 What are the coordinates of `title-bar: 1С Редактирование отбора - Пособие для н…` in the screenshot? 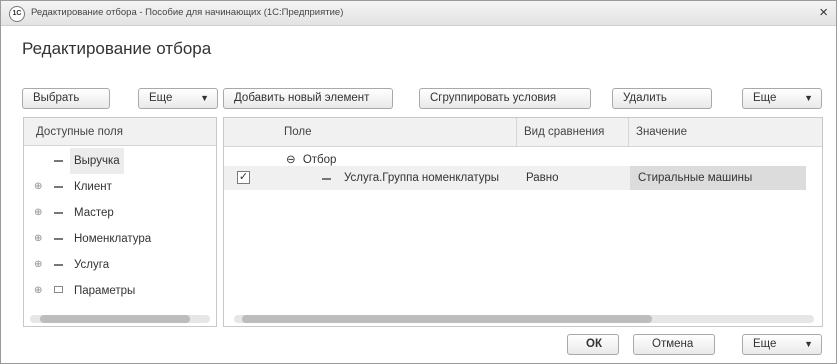 It's located at (418, 13).